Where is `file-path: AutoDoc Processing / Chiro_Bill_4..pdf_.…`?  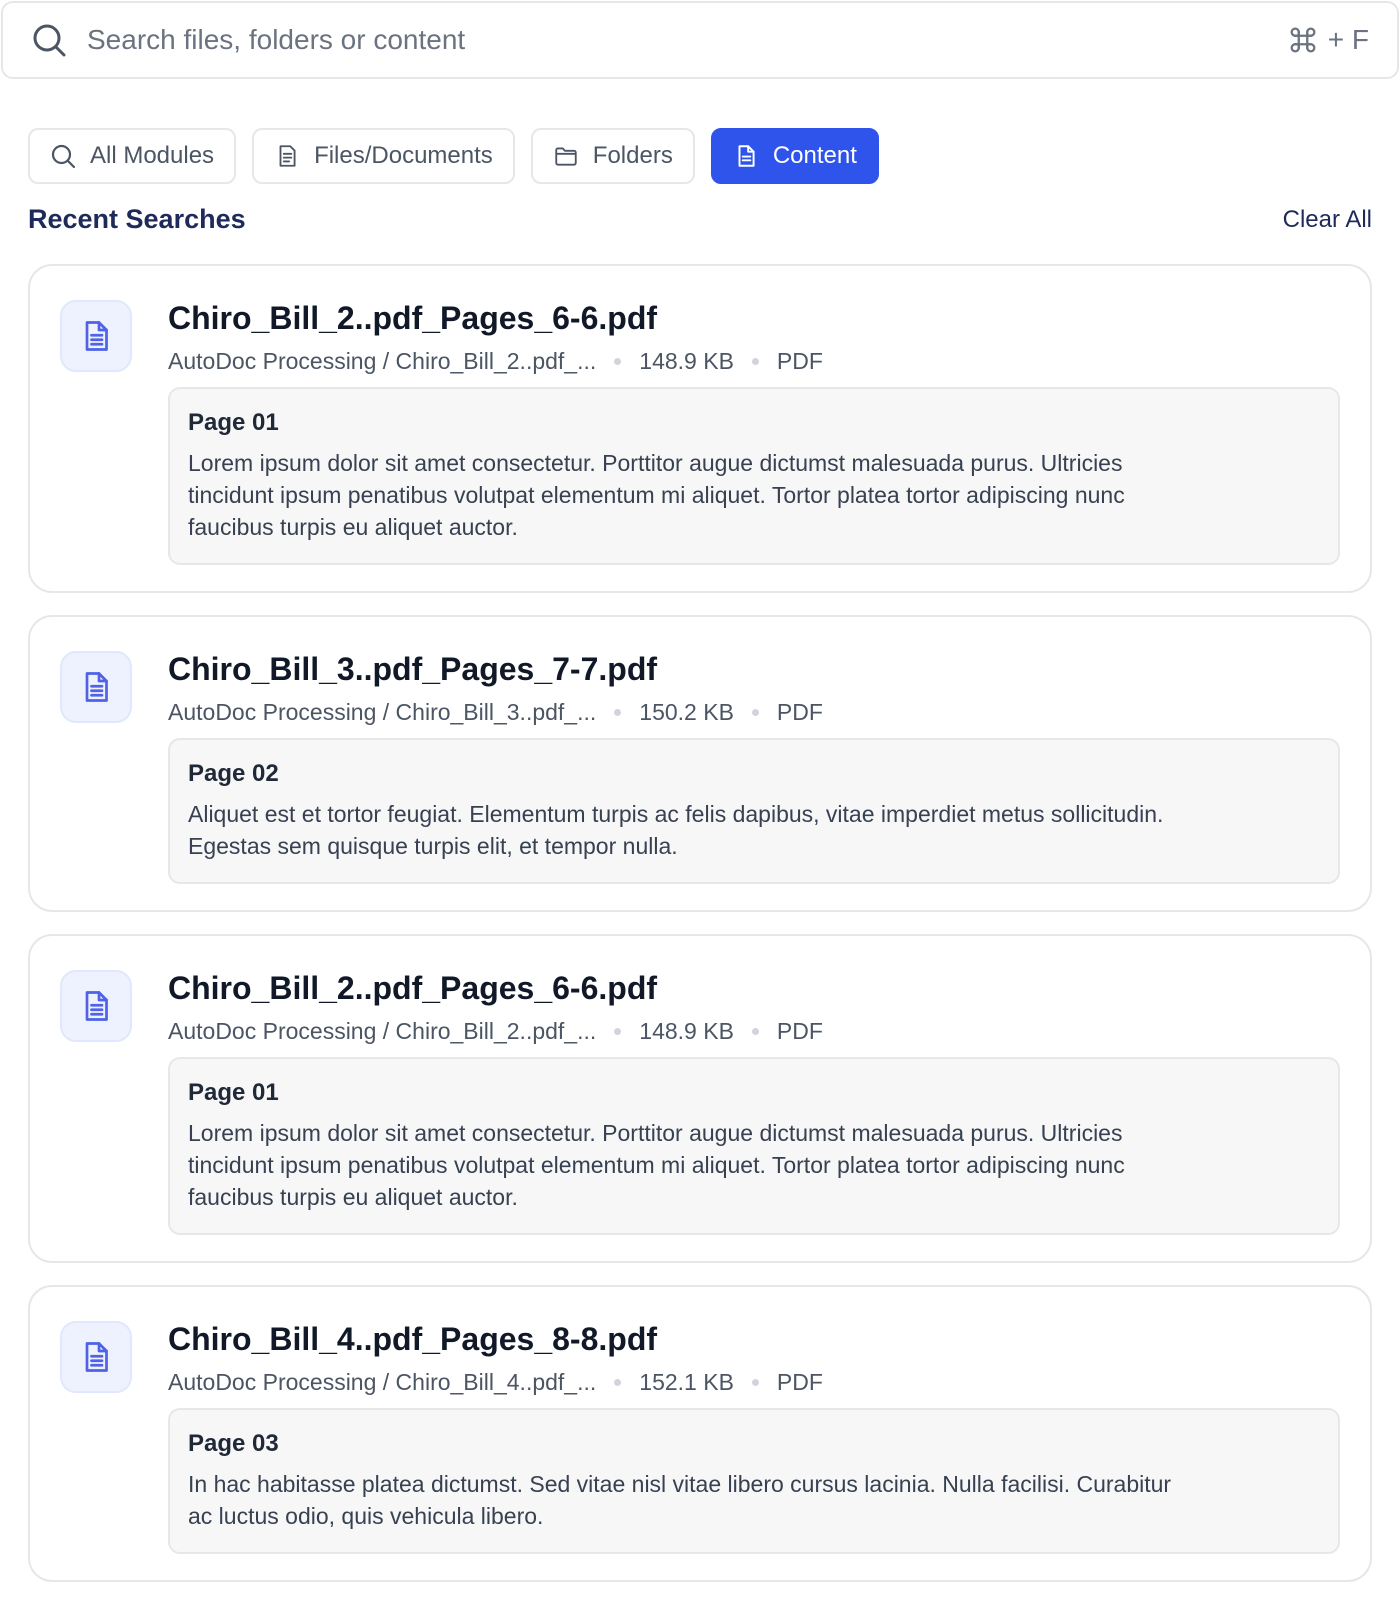 file-path: AutoDoc Processing / Chiro_Bill_4..pdf_.… is located at coordinates (382, 1382).